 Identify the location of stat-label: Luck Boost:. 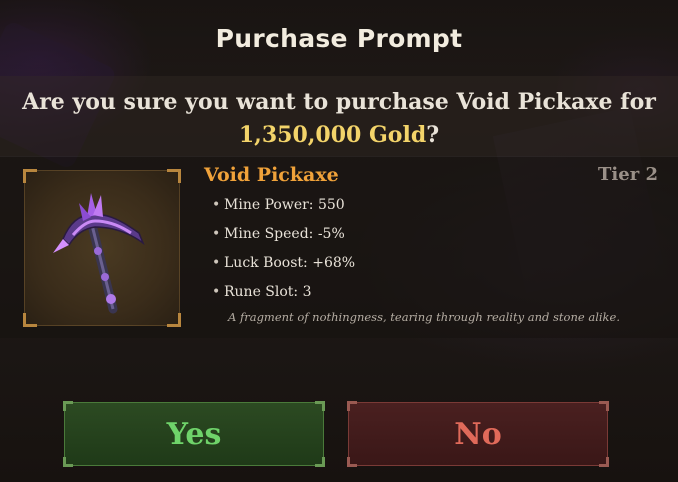
(266, 263).